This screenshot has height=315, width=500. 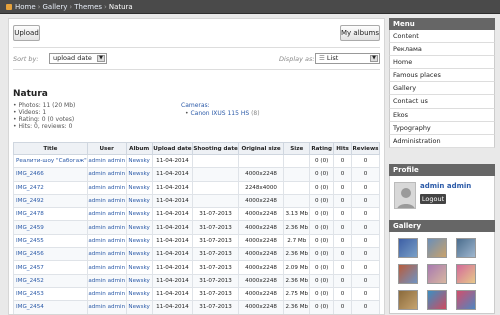 I want to click on sidebar-item-home: Home, so click(x=442, y=63).